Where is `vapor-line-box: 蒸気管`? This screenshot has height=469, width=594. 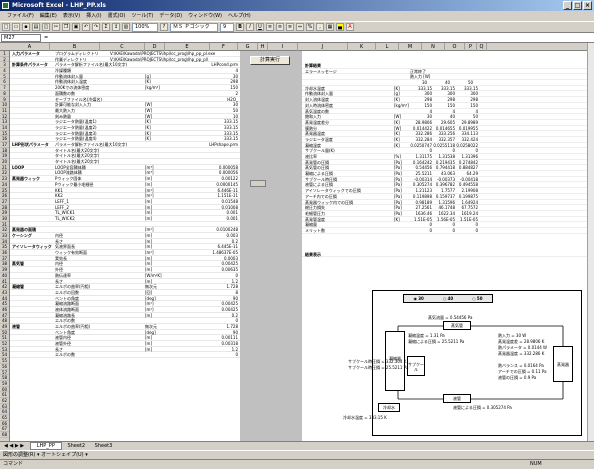 vapor-line-box: 蒸気管 is located at coordinates (457, 325).